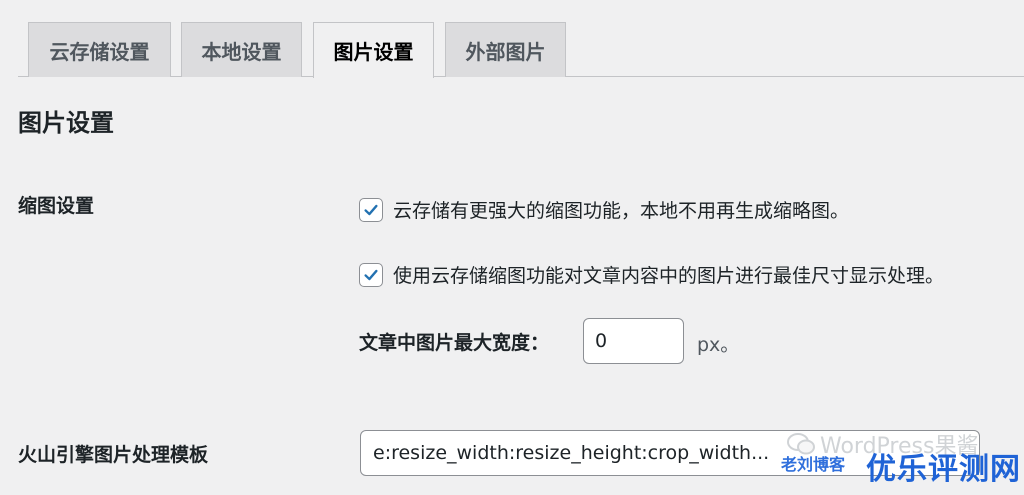 Image resolution: width=1024 pixels, height=495 pixels. Describe the element at coordinates (241, 49) in the screenshot. I see `tab-local: 本地设置` at that location.